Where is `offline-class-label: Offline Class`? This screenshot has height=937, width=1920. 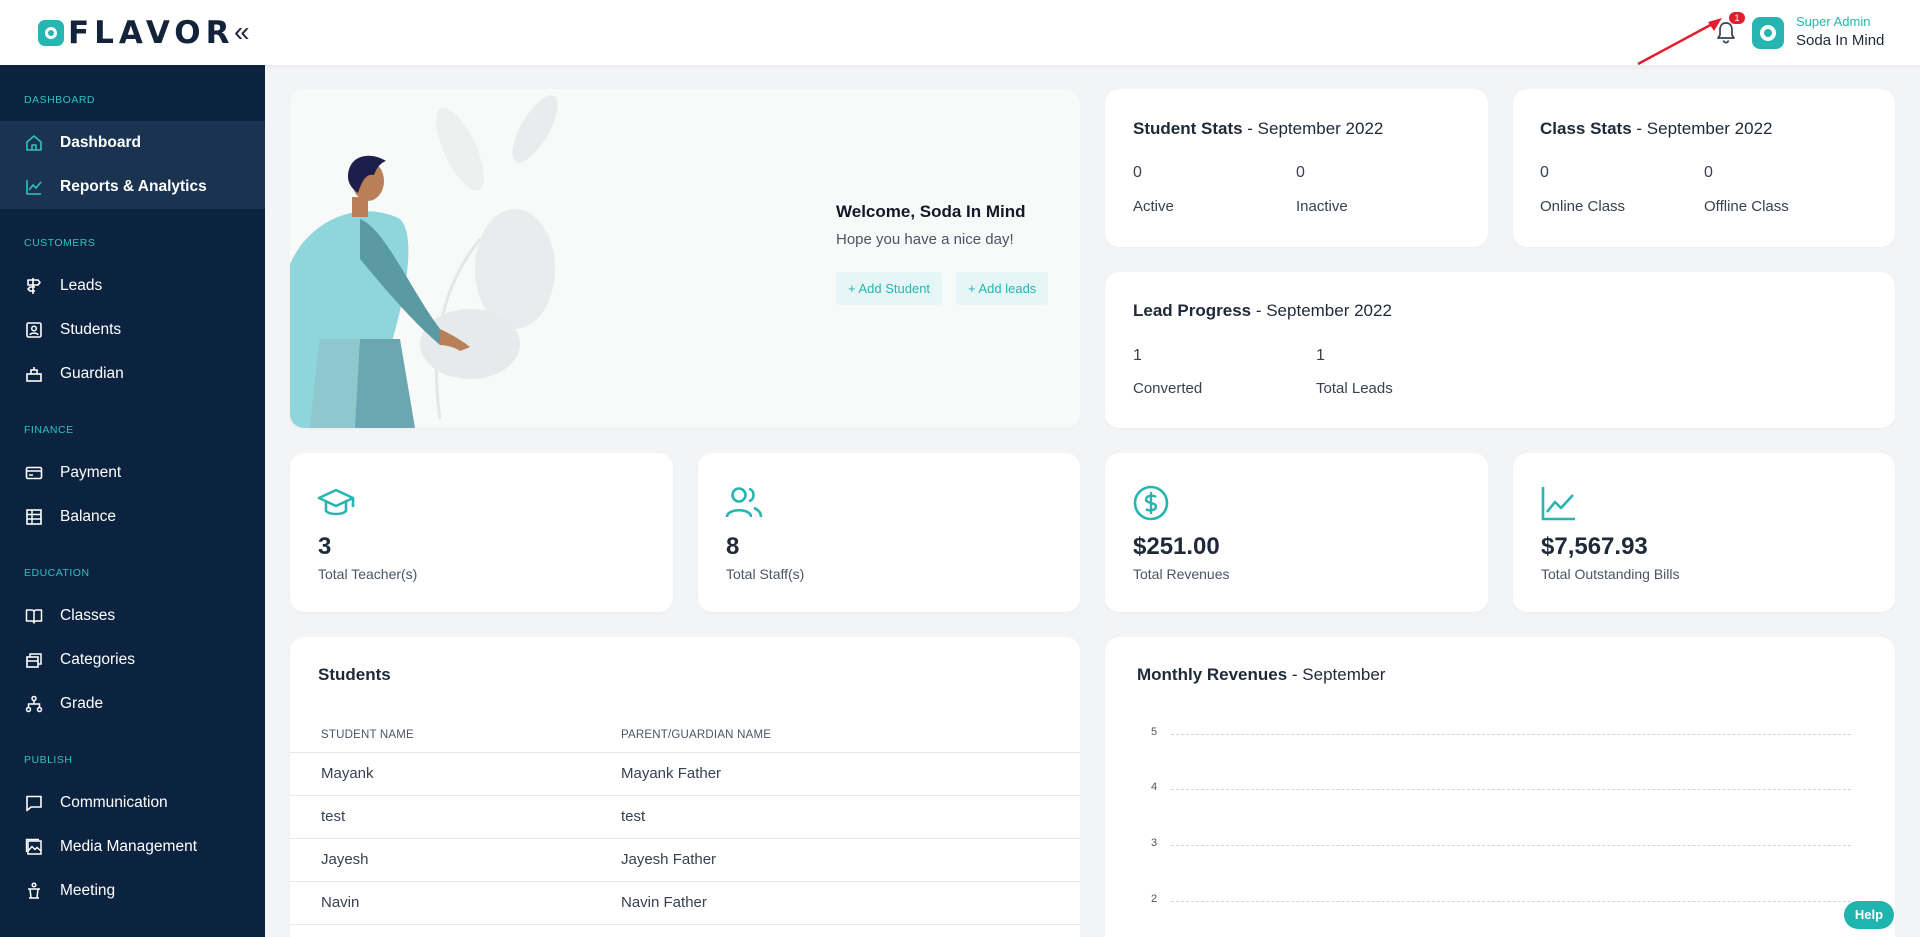 offline-class-label: Offline Class is located at coordinates (1746, 206).